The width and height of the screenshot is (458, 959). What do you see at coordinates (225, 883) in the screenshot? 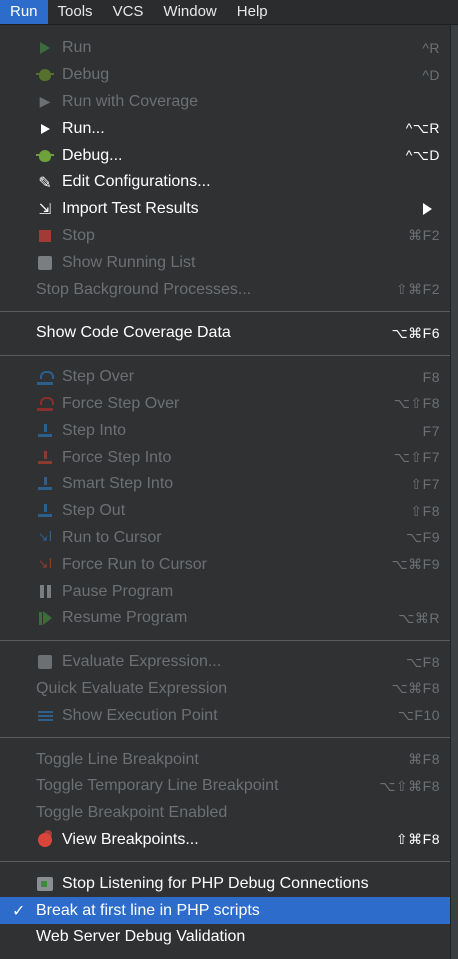
I see `menu-item-stop-listening-php-debug: Stop Listening for PHP Debug Connections` at bounding box center [225, 883].